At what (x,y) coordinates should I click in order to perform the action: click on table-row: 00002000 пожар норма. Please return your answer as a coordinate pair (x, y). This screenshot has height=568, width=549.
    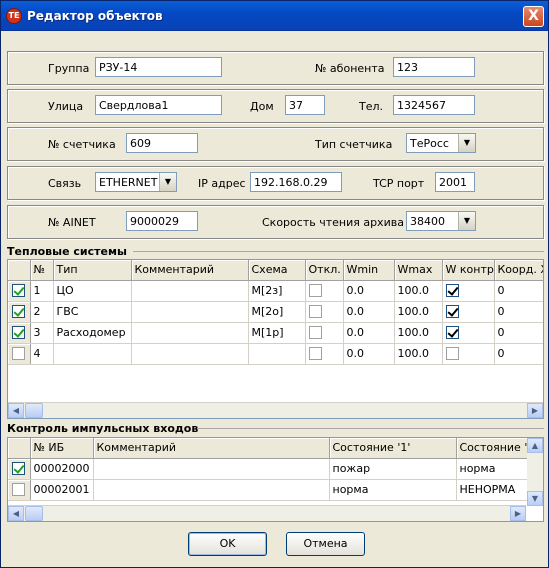
    Looking at the image, I should click on (268, 469).